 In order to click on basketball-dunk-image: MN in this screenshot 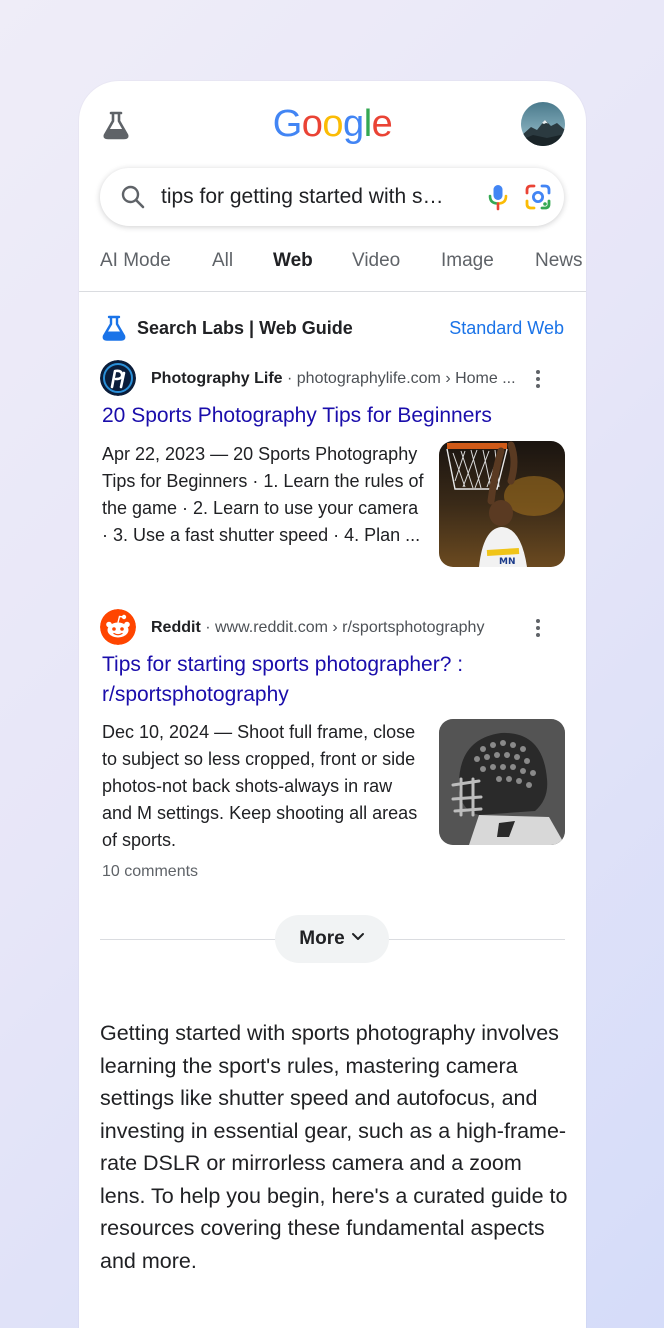, I will do `click(502, 504)`.